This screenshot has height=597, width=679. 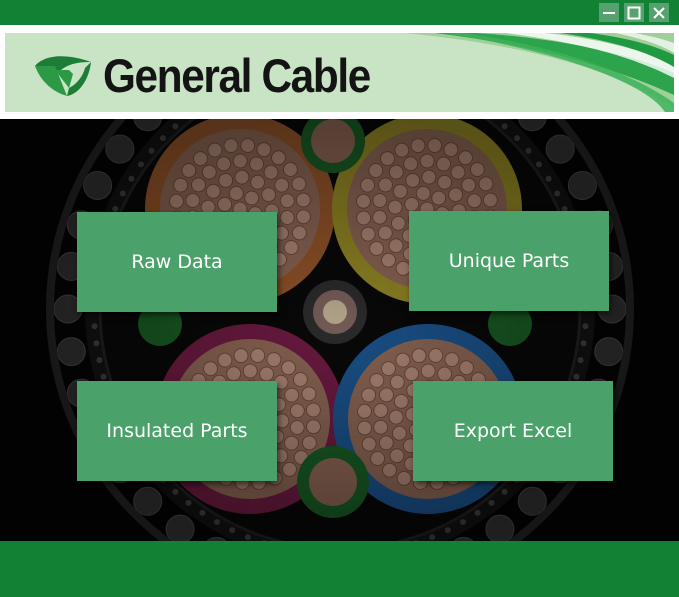 What do you see at coordinates (339, 12) in the screenshot?
I see `title-bar` at bounding box center [339, 12].